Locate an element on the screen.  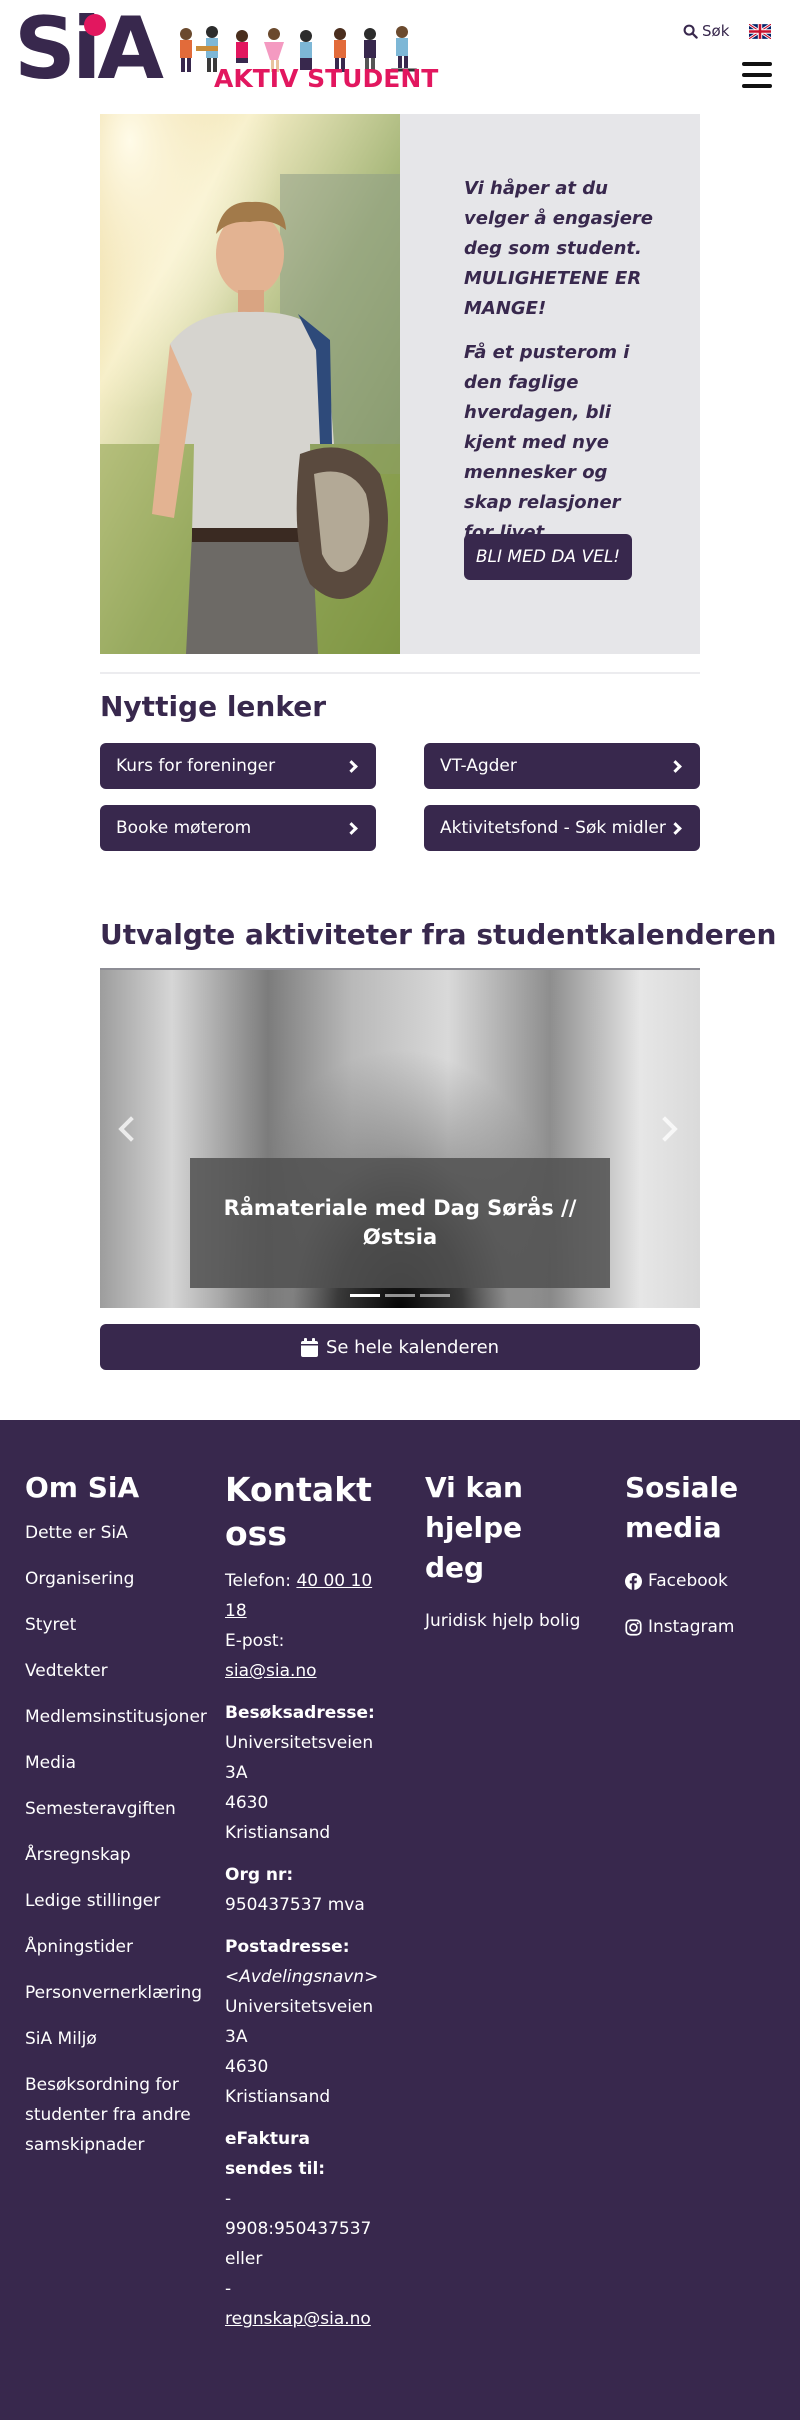
org-number-label: Org nr: is located at coordinates (259, 1875).